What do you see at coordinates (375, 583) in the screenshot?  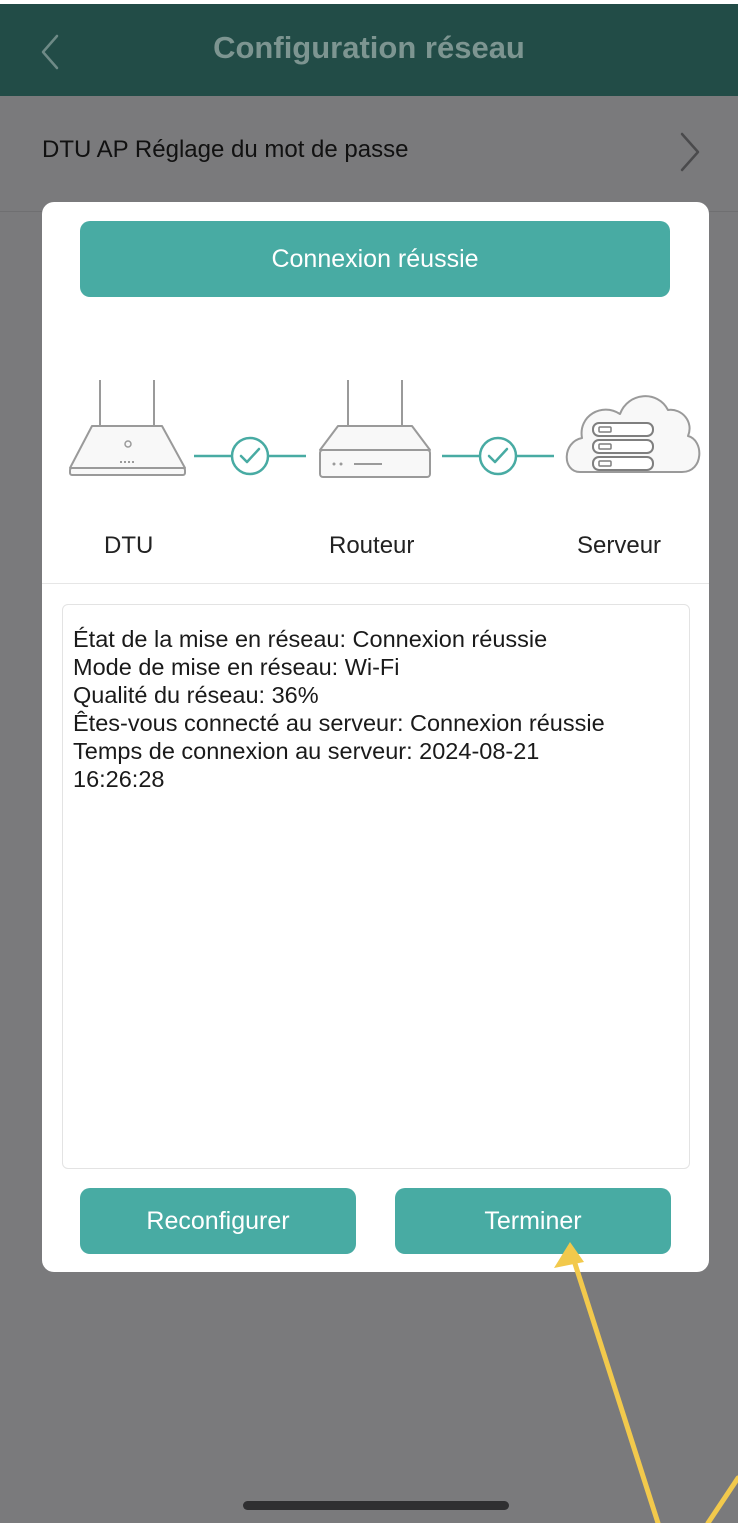 I see `divider` at bounding box center [375, 583].